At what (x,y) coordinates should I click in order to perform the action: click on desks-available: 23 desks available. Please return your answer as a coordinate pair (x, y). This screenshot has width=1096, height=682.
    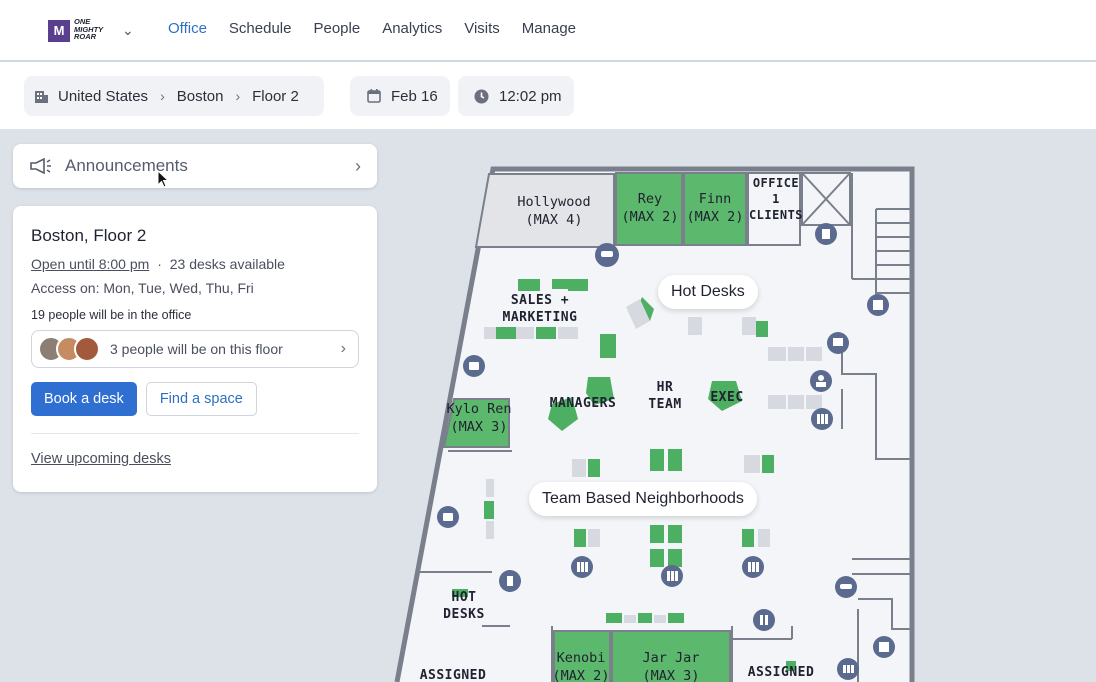
    Looking at the image, I should click on (227, 264).